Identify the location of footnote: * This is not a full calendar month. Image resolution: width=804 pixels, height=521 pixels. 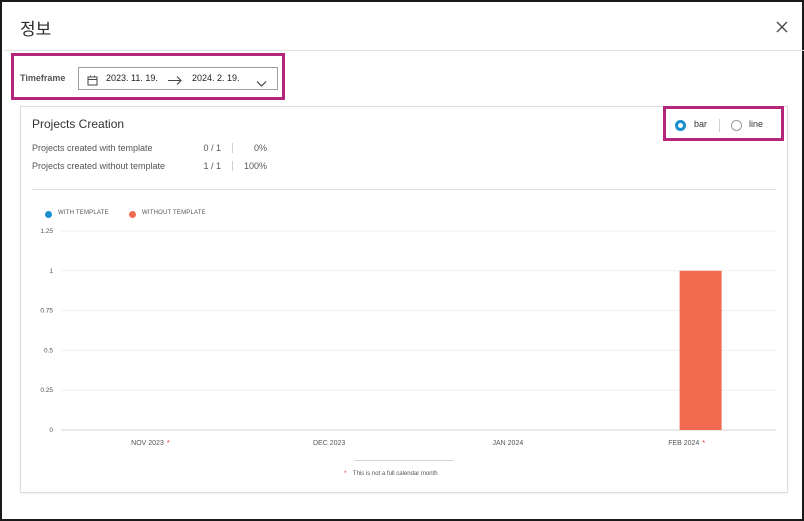
(391, 474).